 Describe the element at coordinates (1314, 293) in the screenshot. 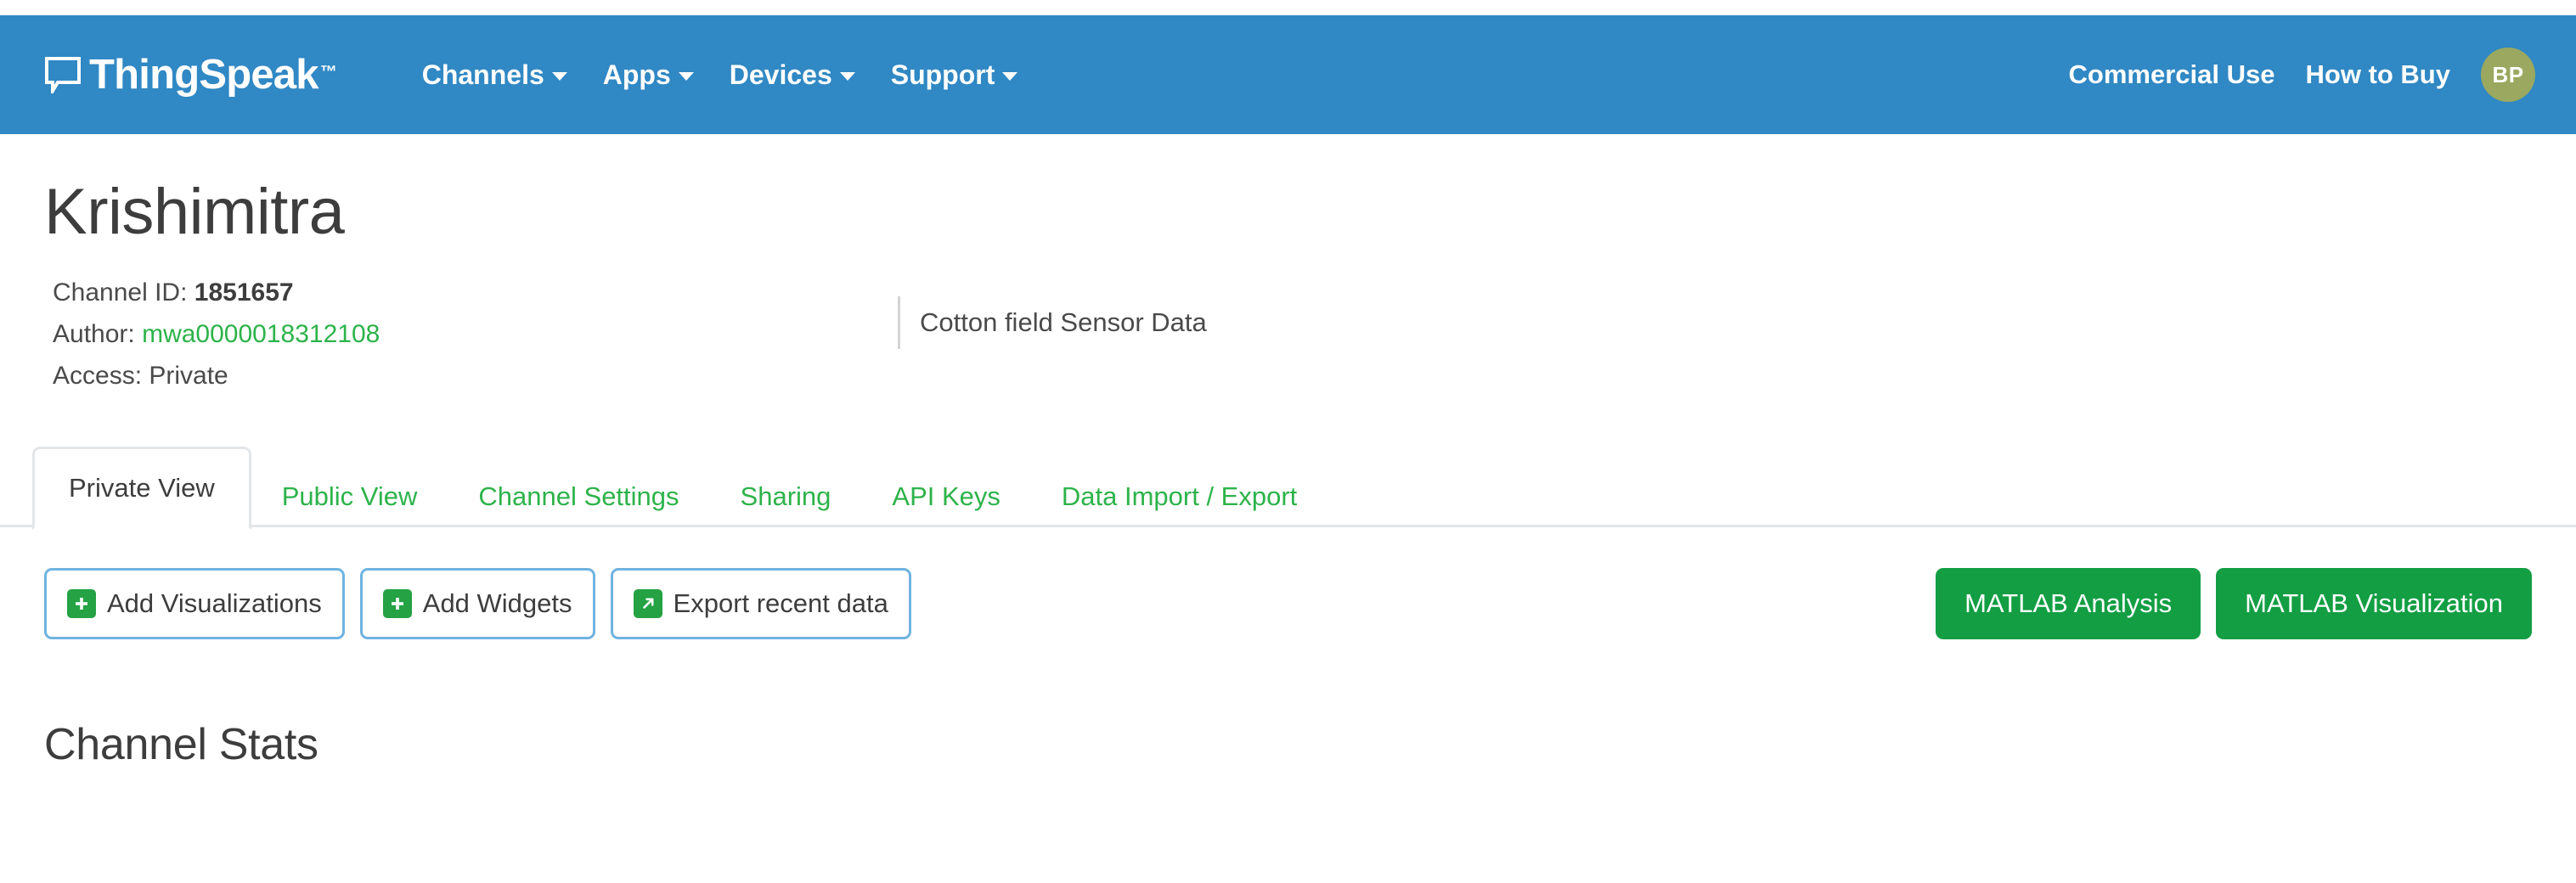

I see `channel-id-row: Channel ID: 1851657` at that location.